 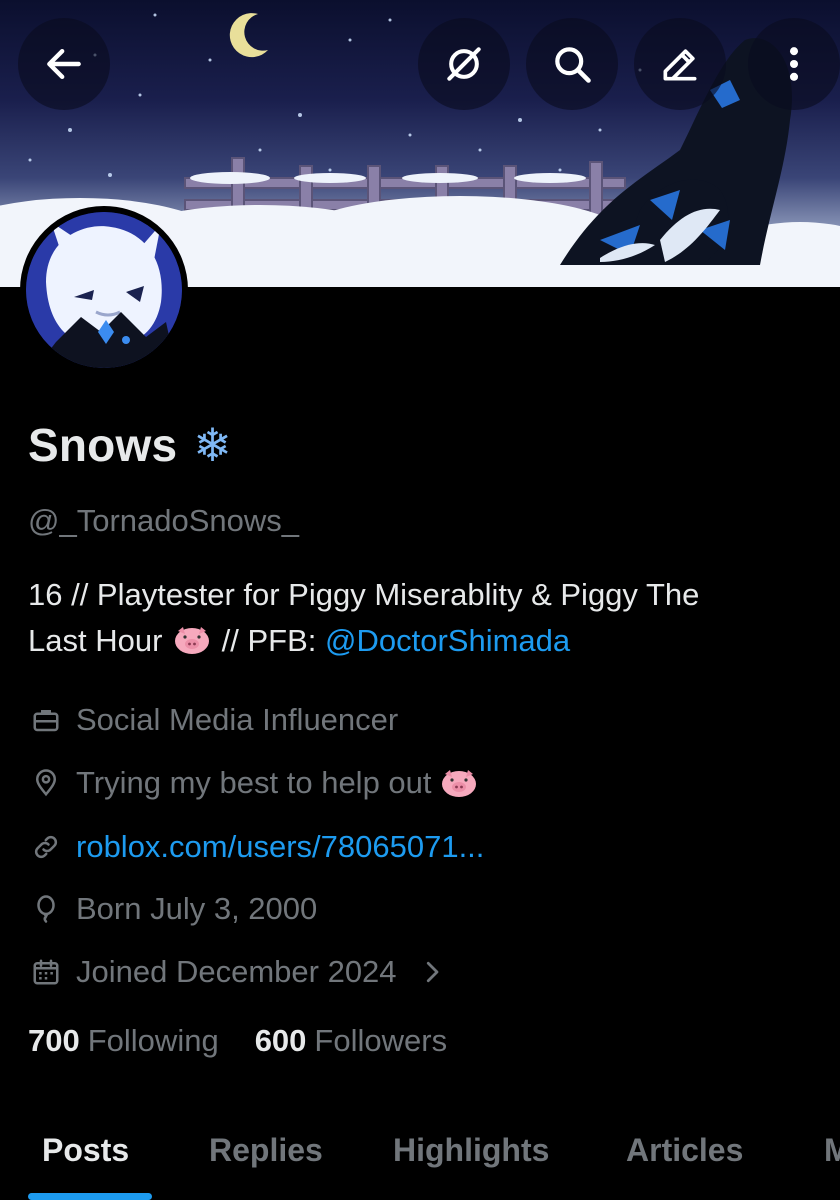 What do you see at coordinates (95, 640) in the screenshot?
I see `bio-text-prefix: Last Hour` at bounding box center [95, 640].